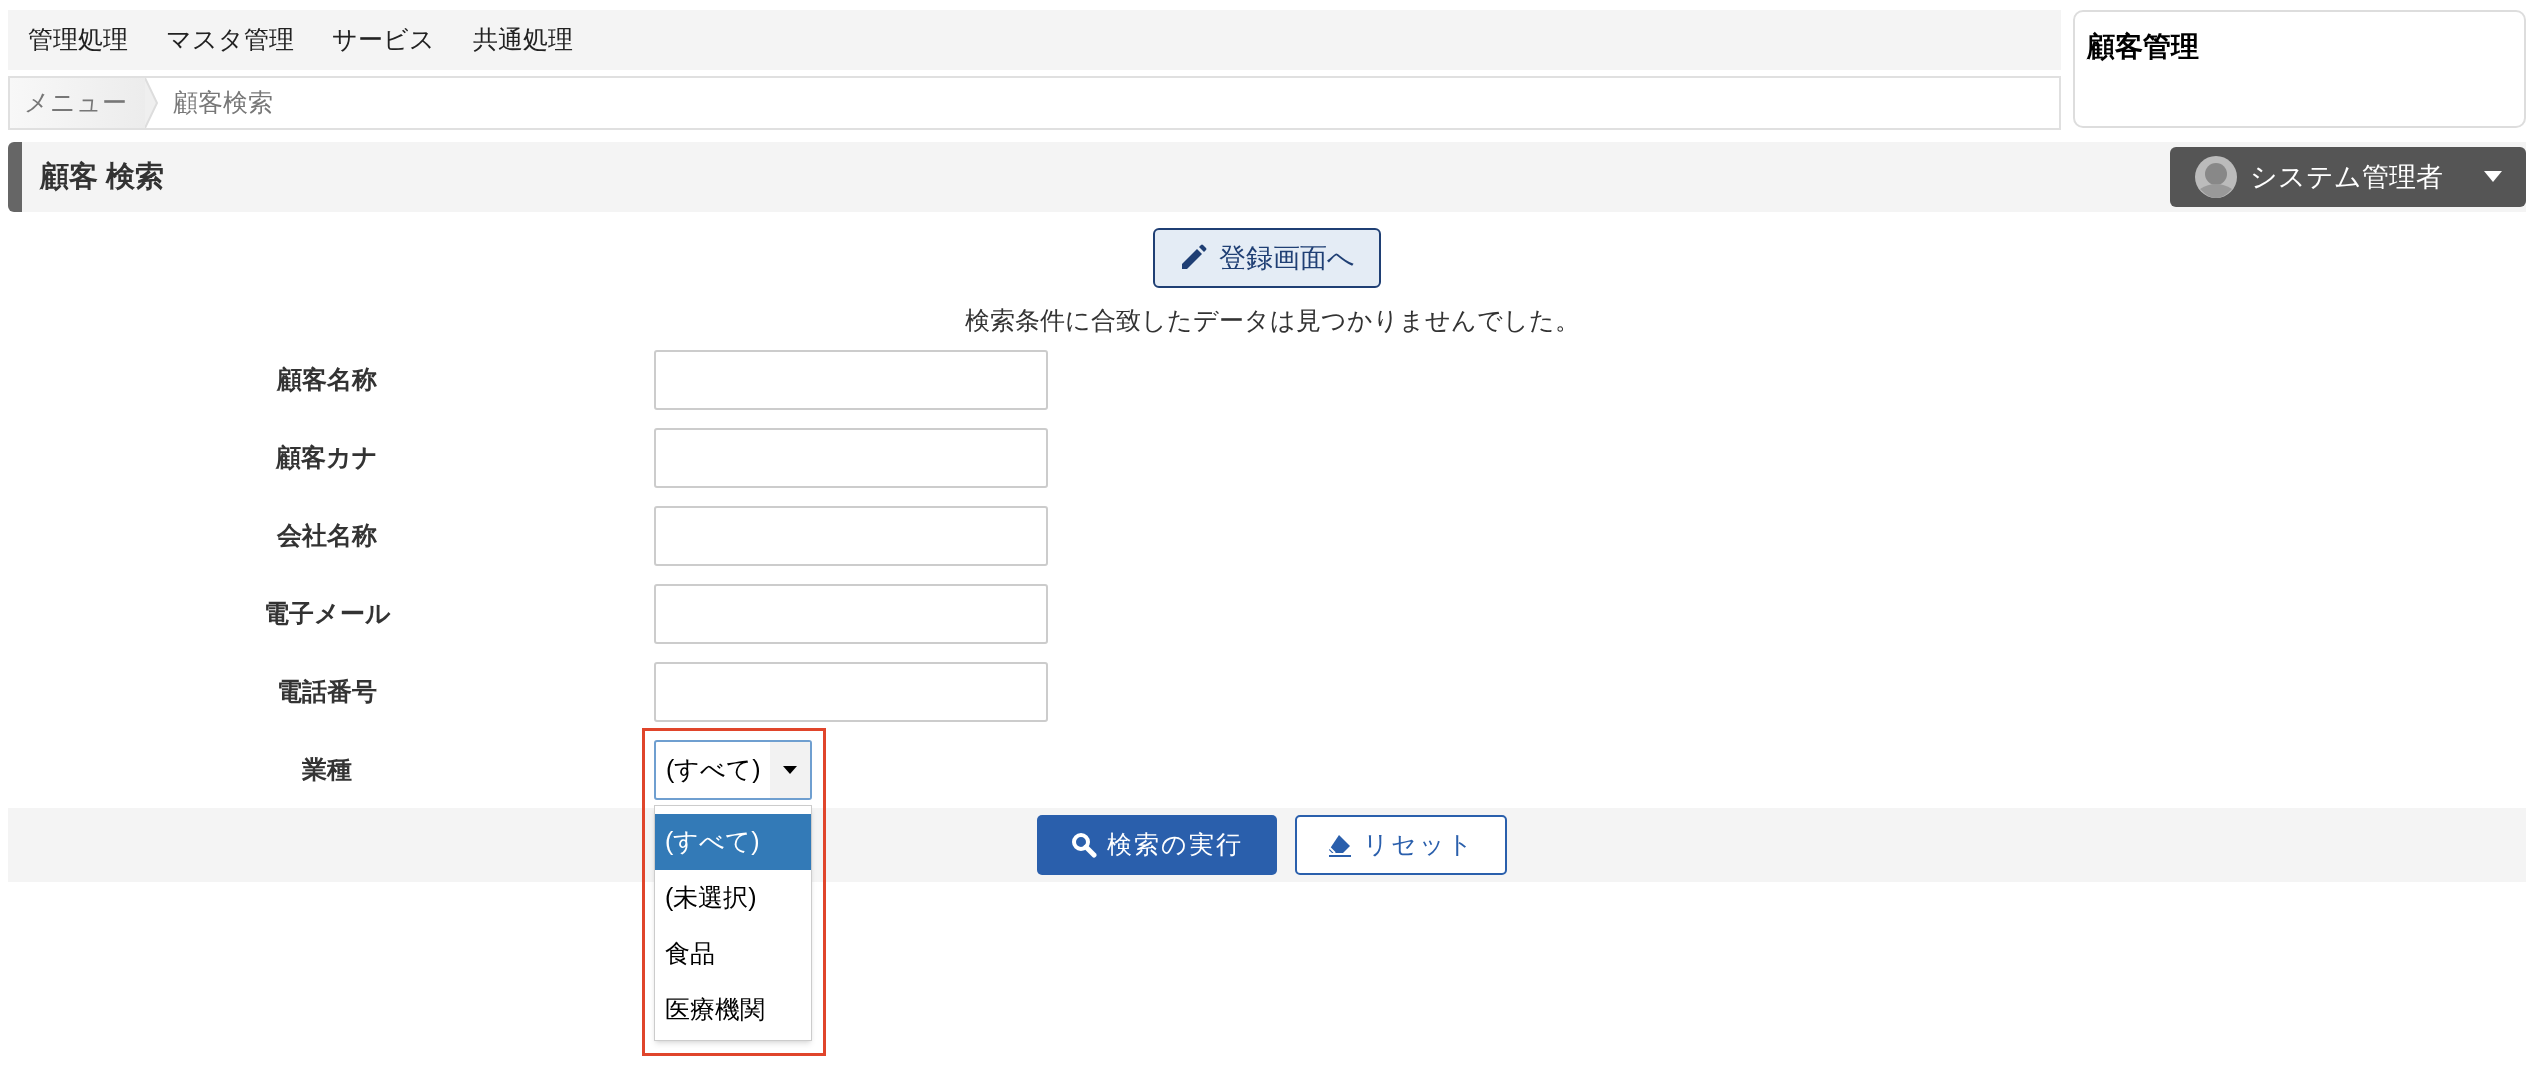 This screenshot has width=2534, height=1066. What do you see at coordinates (523, 40) in the screenshot?
I see `menu-item: 共通処理` at bounding box center [523, 40].